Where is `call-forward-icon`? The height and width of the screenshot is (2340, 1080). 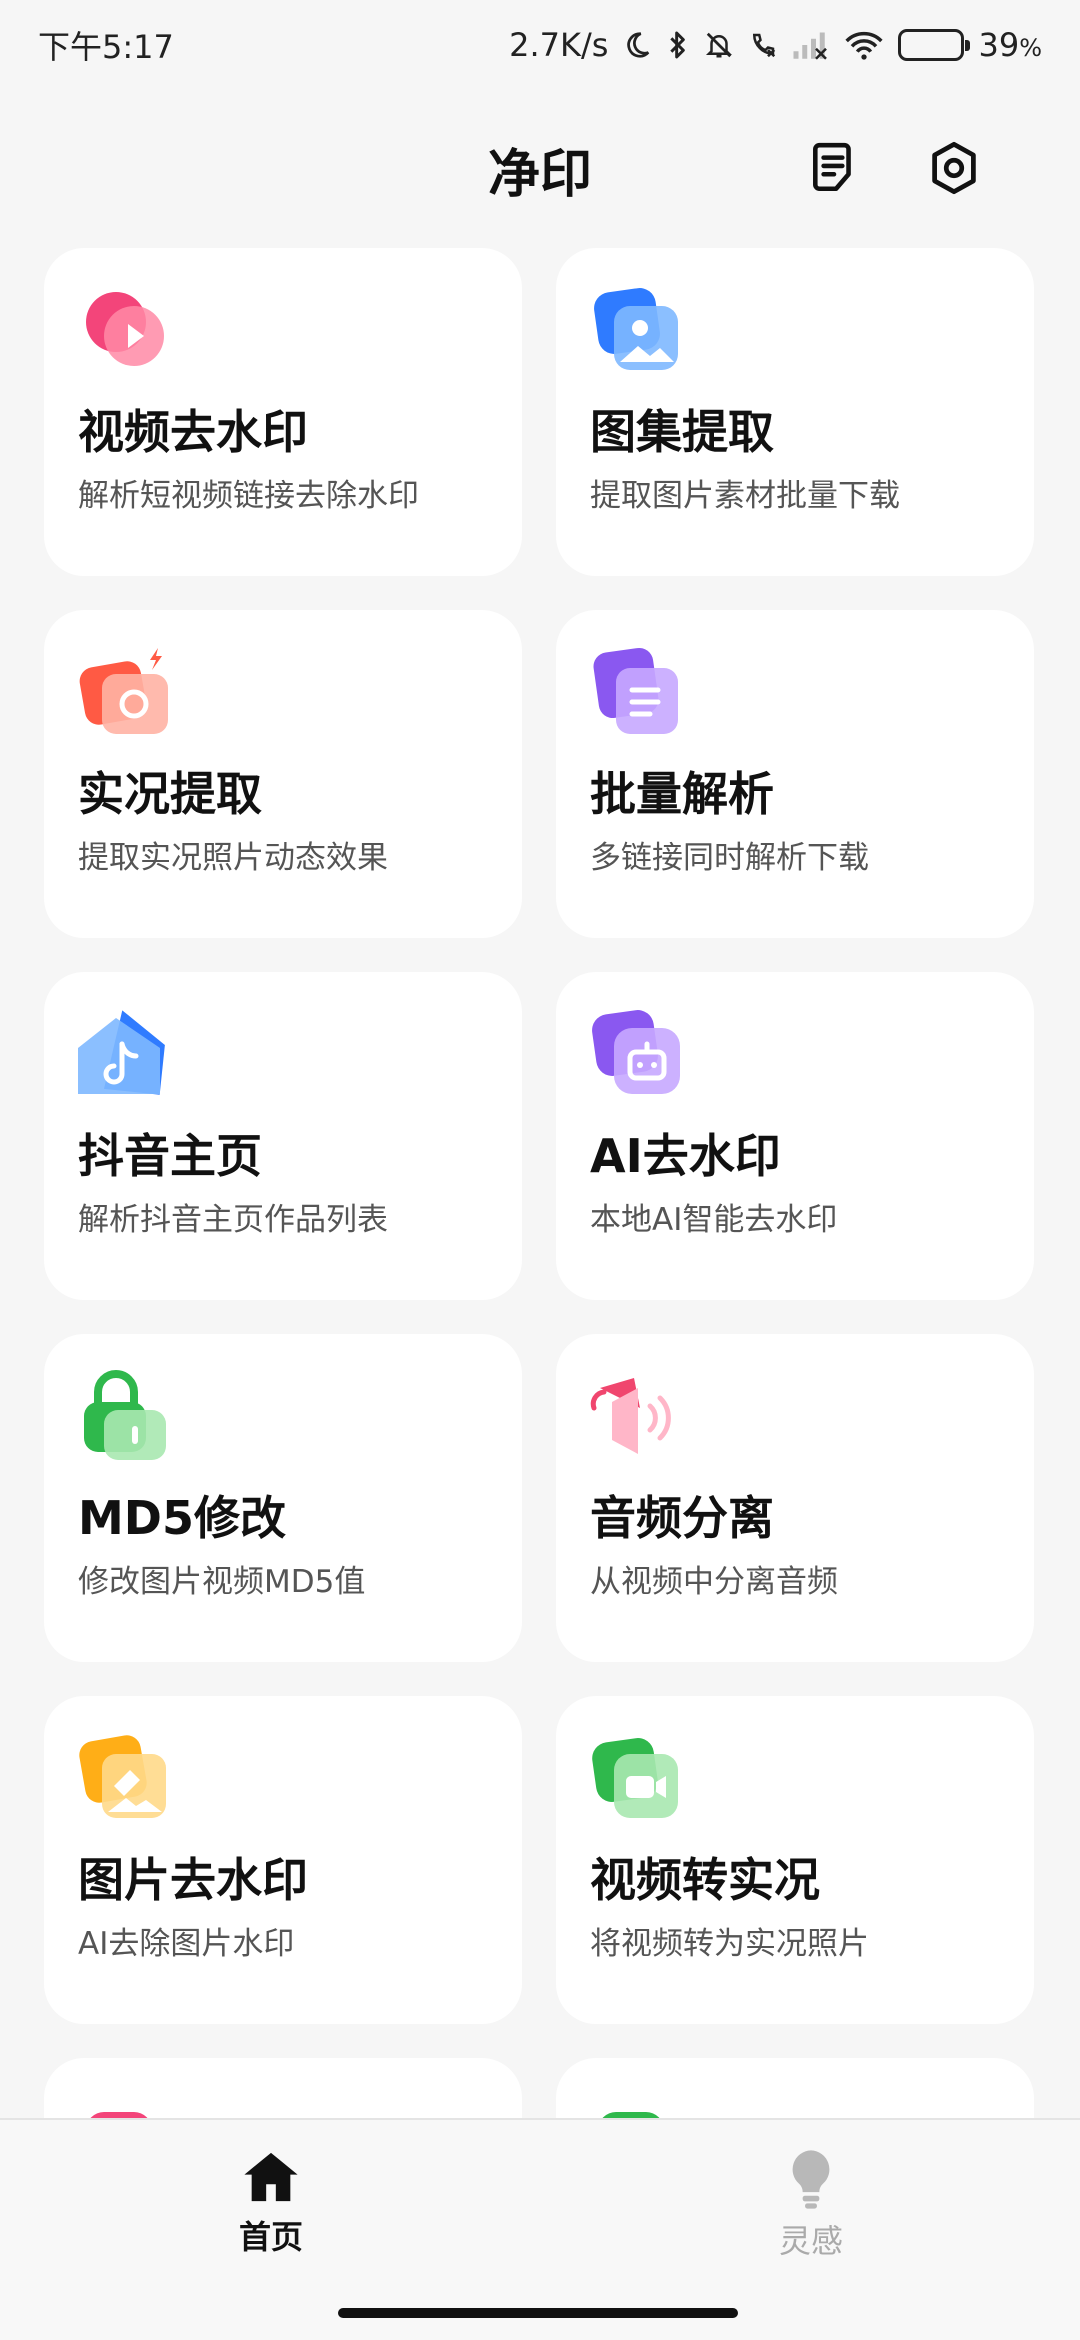 call-forward-icon is located at coordinates (763, 45).